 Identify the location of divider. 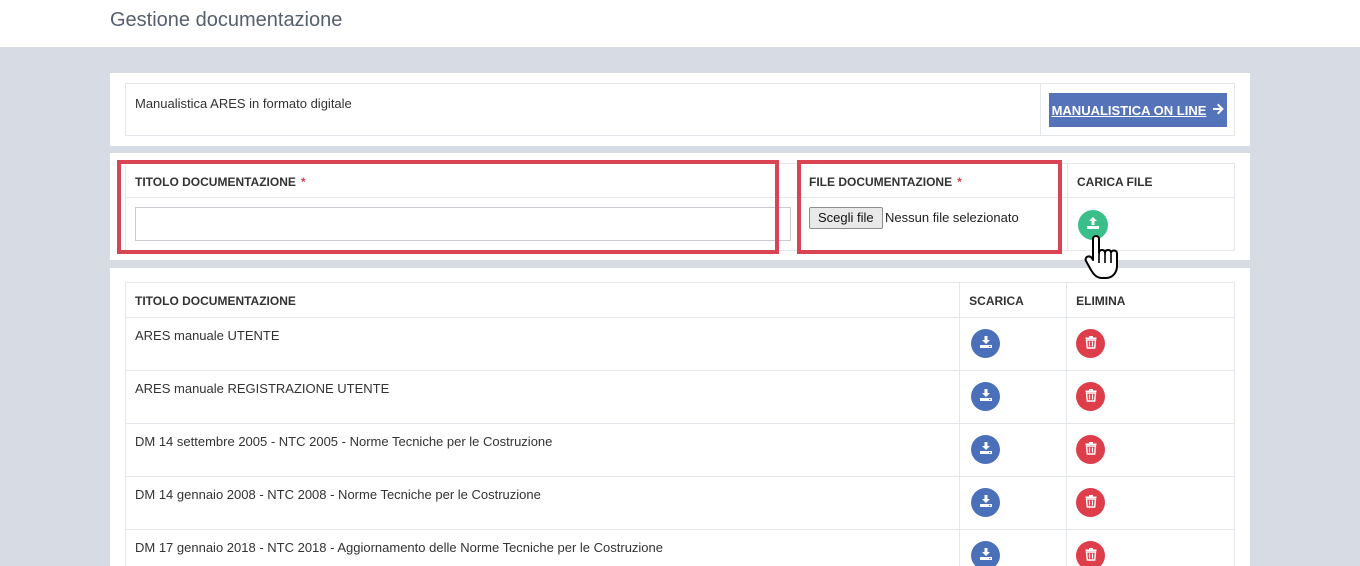
(1040, 109).